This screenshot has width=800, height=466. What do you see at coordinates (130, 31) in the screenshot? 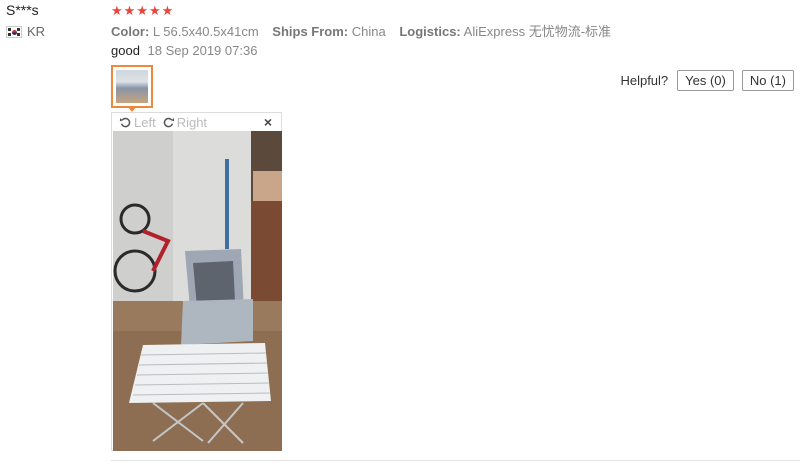
I see `attr-color-label: Color:` at bounding box center [130, 31].